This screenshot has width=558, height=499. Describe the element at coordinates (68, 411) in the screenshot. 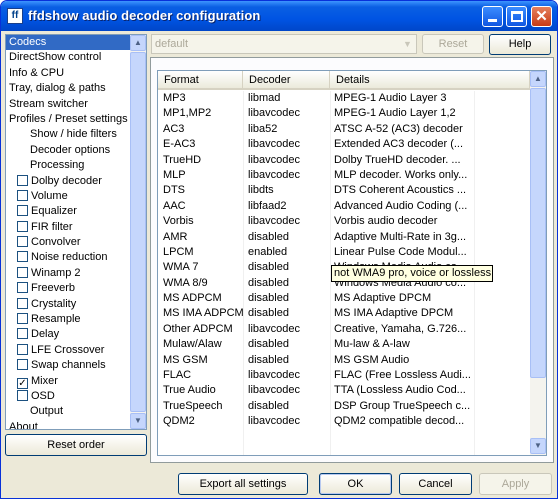

I see `tree-item: Output` at that location.